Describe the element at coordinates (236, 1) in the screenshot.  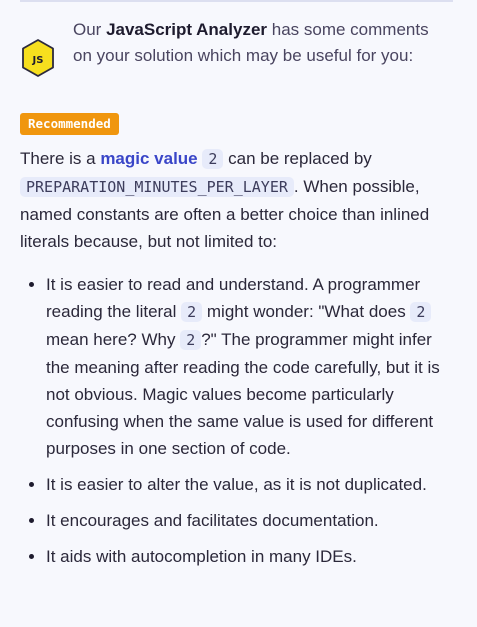
I see `top-divider` at that location.